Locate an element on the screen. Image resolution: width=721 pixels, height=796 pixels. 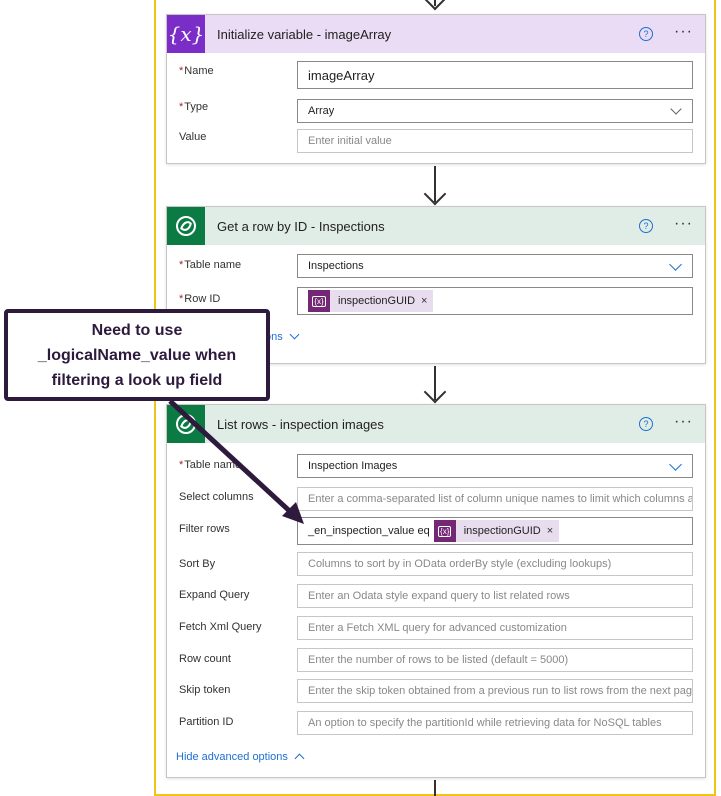
name-row: *Name imageArray is located at coordinates (436, 77).